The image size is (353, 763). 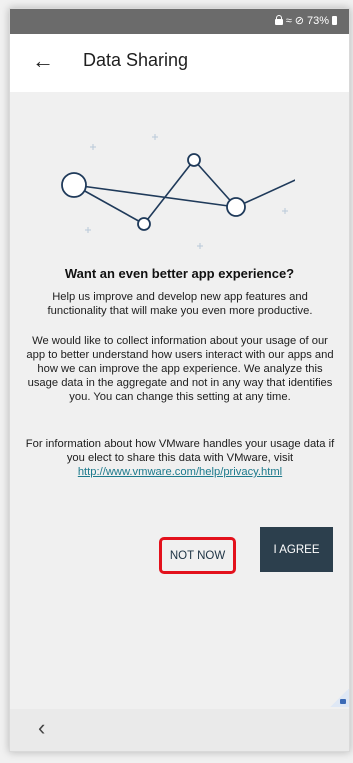 I want to click on headline: Want an even better app experience?, so click(x=179, y=273).